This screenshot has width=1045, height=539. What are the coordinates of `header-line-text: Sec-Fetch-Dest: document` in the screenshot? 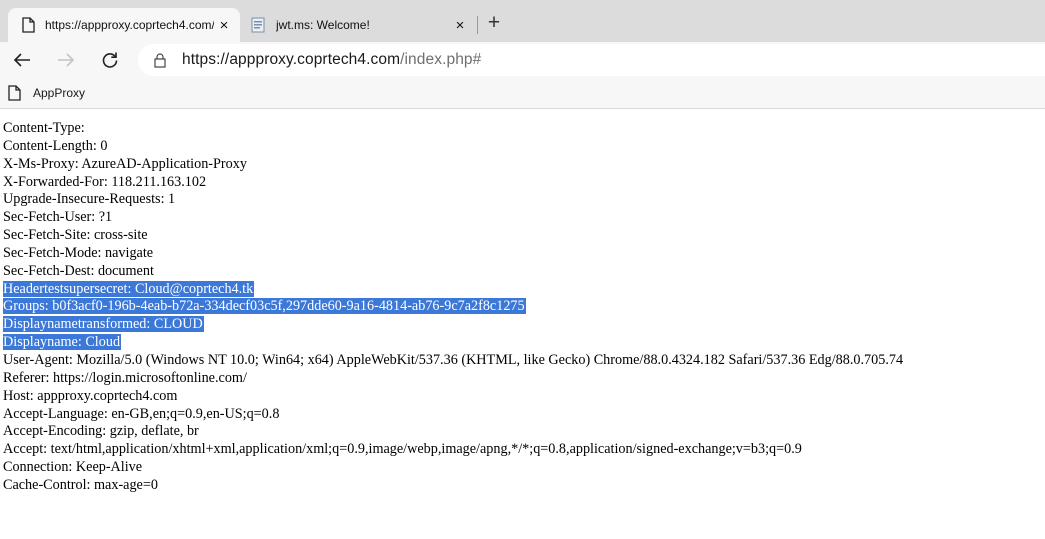 It's located at (78, 270).